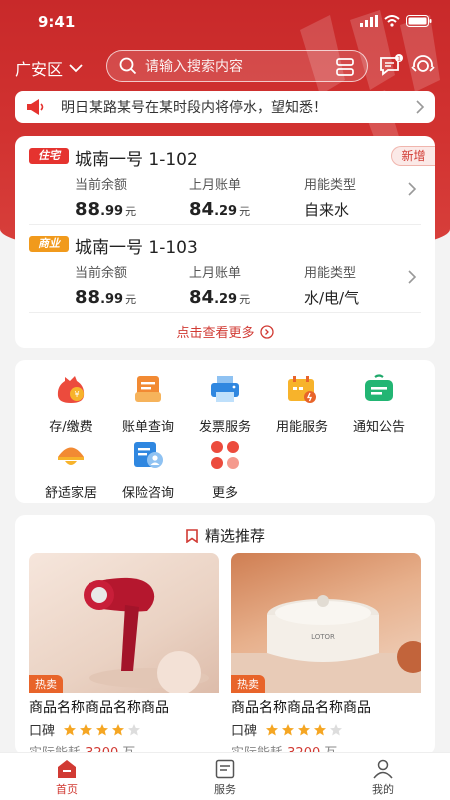  I want to click on search-icon, so click(128, 66).